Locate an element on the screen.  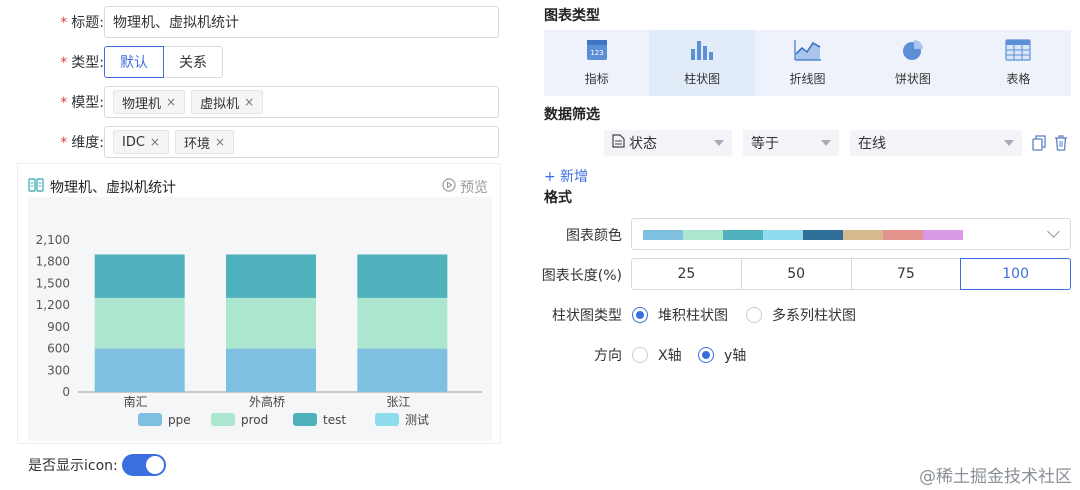
length-option-50: 50 is located at coordinates (796, 274).